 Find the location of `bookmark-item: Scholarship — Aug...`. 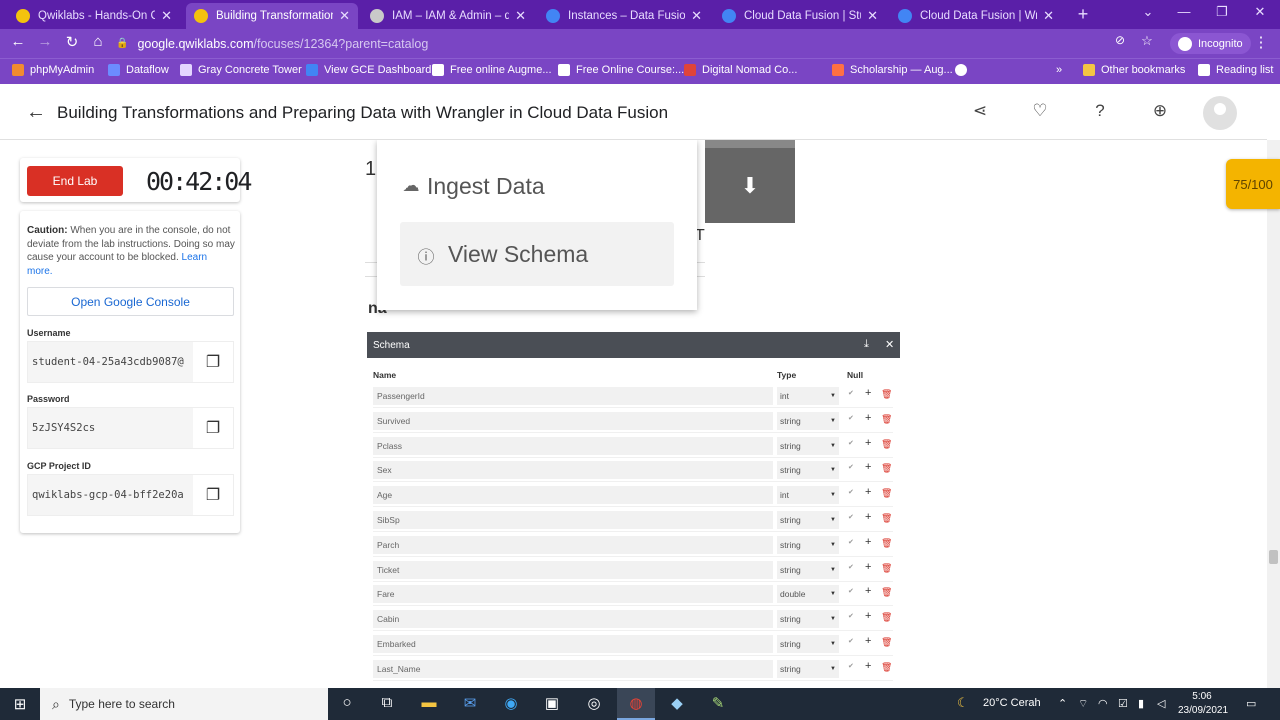

bookmark-item: Scholarship — Aug... is located at coordinates (892, 70).